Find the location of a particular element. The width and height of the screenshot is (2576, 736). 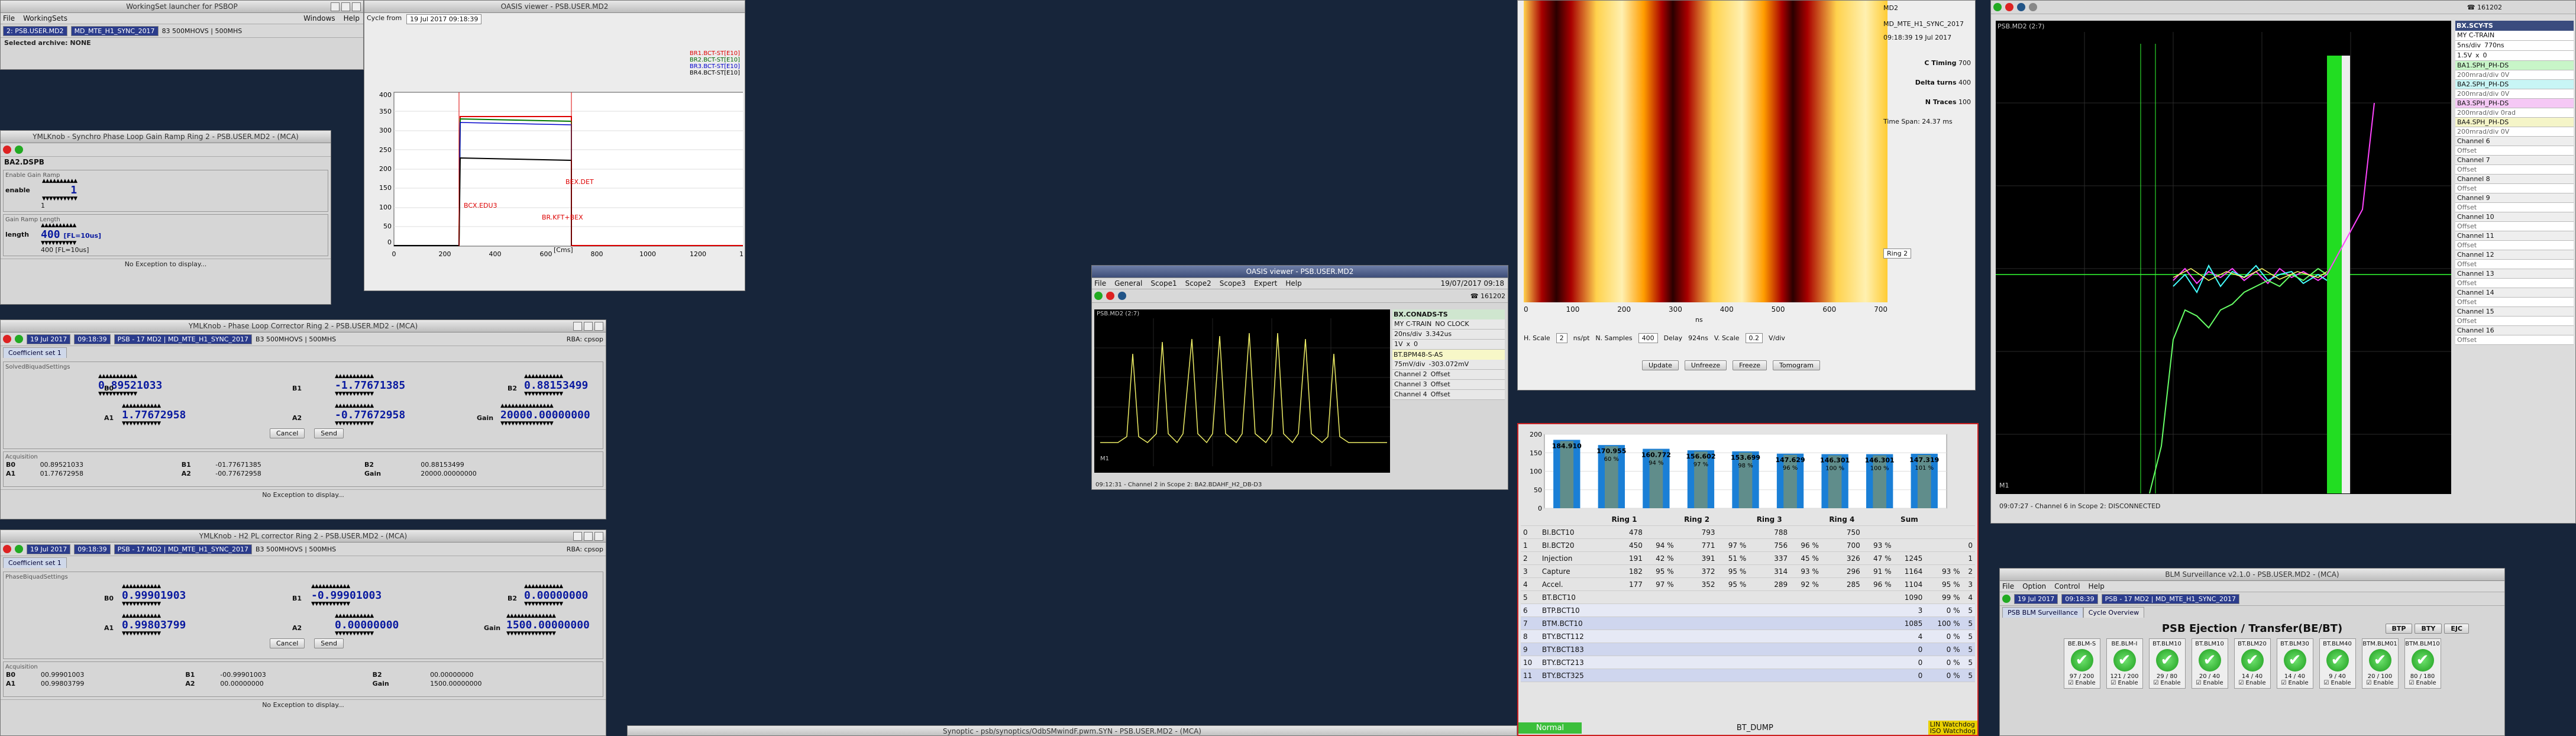

A1-knob: ▲▲▲▲▲▲▲▲▲▲▲ 1.77672958 ▼▼▼▼▼▼▼▼▼▼▼ is located at coordinates (154, 415).